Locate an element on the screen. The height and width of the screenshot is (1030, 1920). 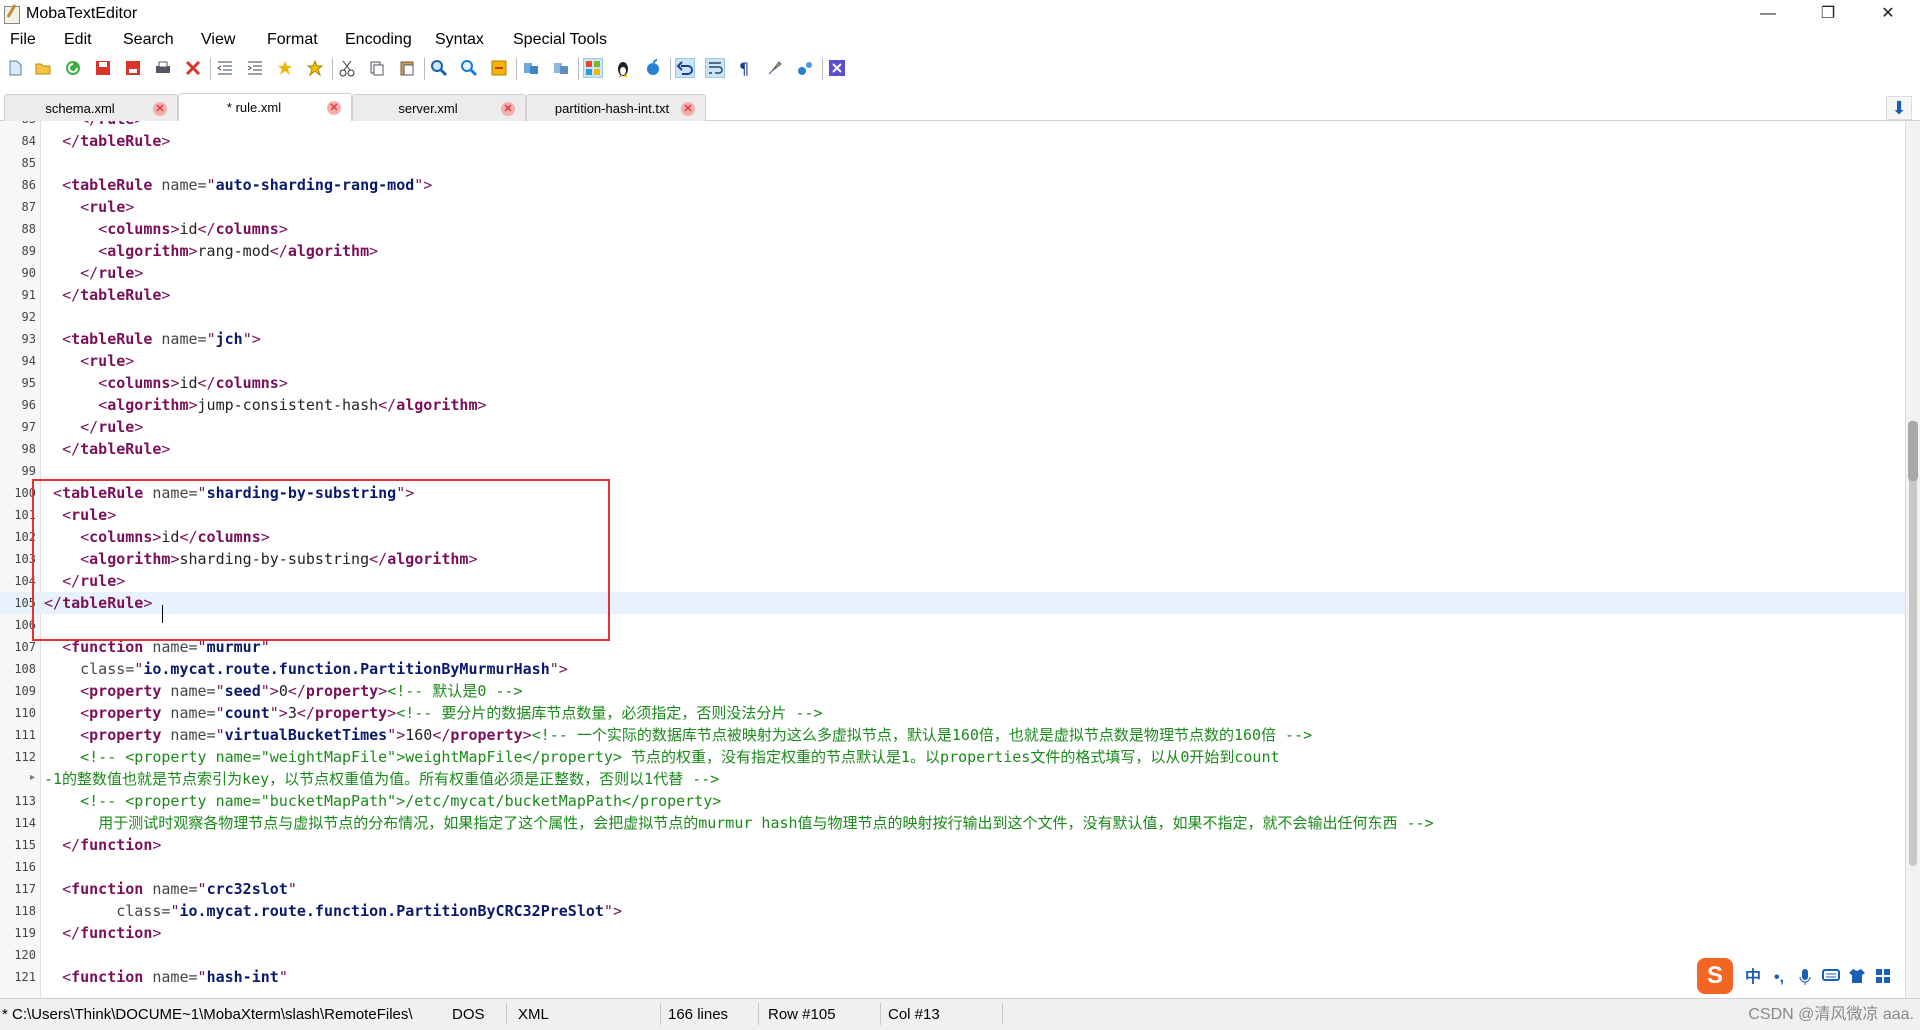
compare-icon is located at coordinates (531, 68).